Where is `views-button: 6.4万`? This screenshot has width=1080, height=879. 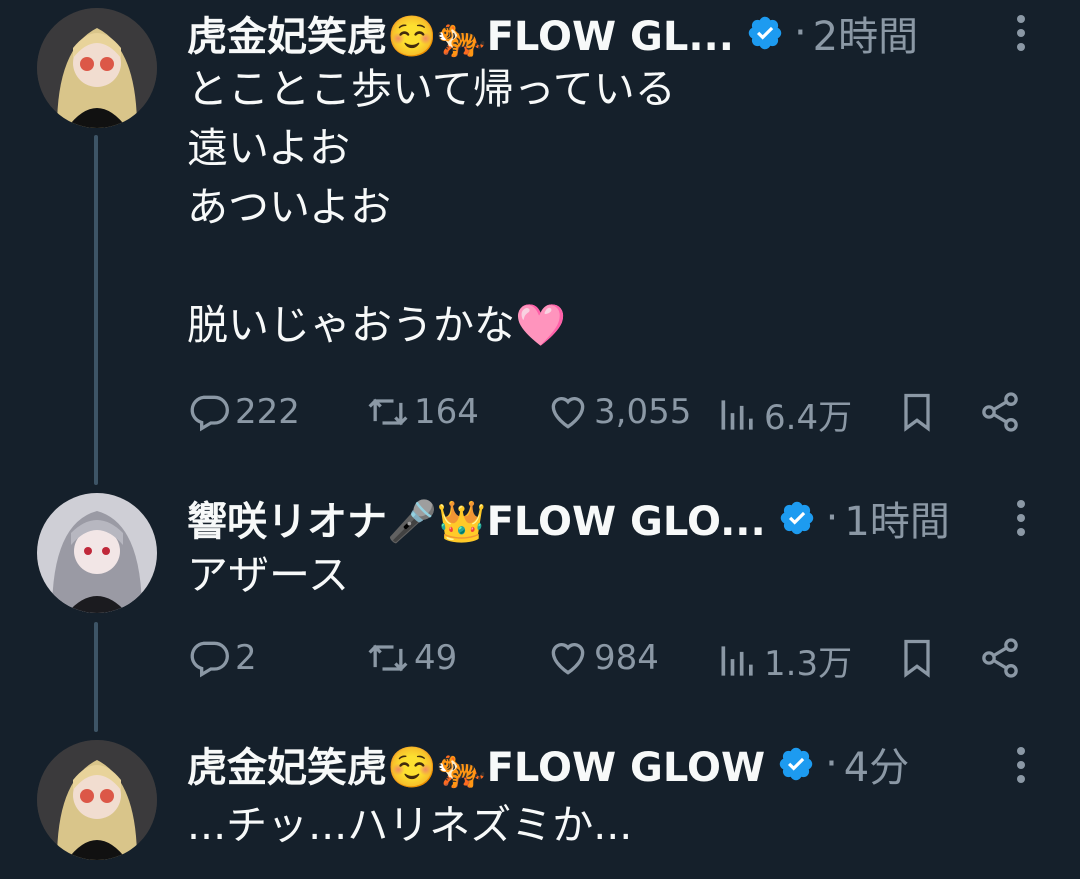 views-button: 6.4万 is located at coordinates (784, 414).